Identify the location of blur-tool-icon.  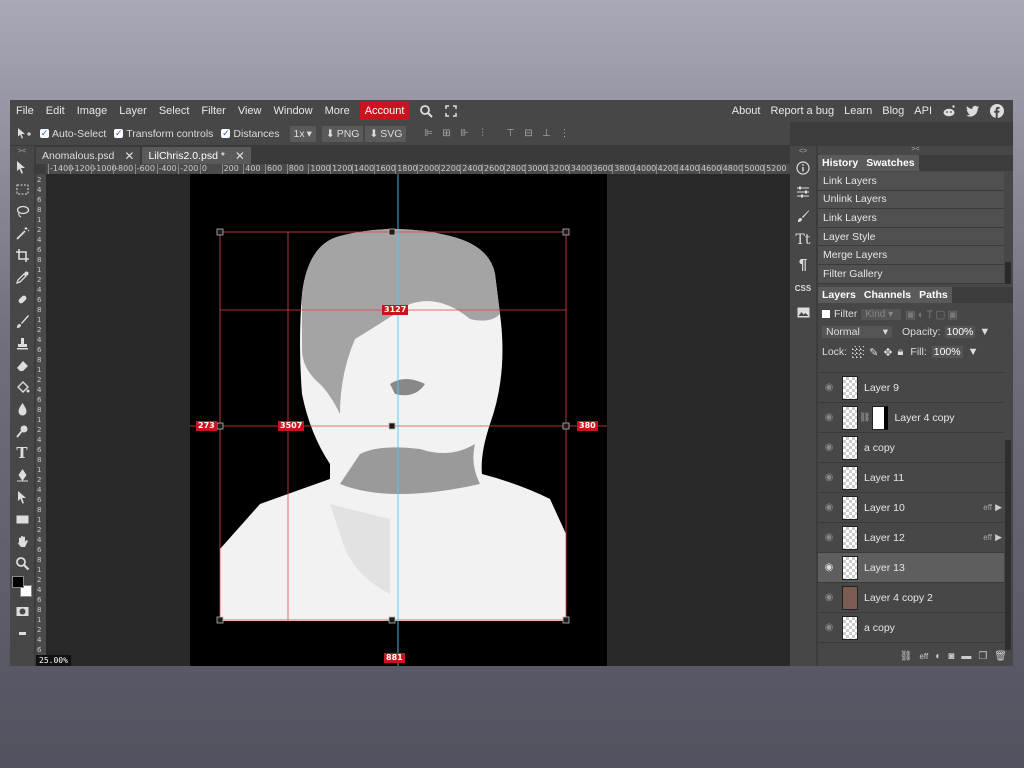
(22, 409).